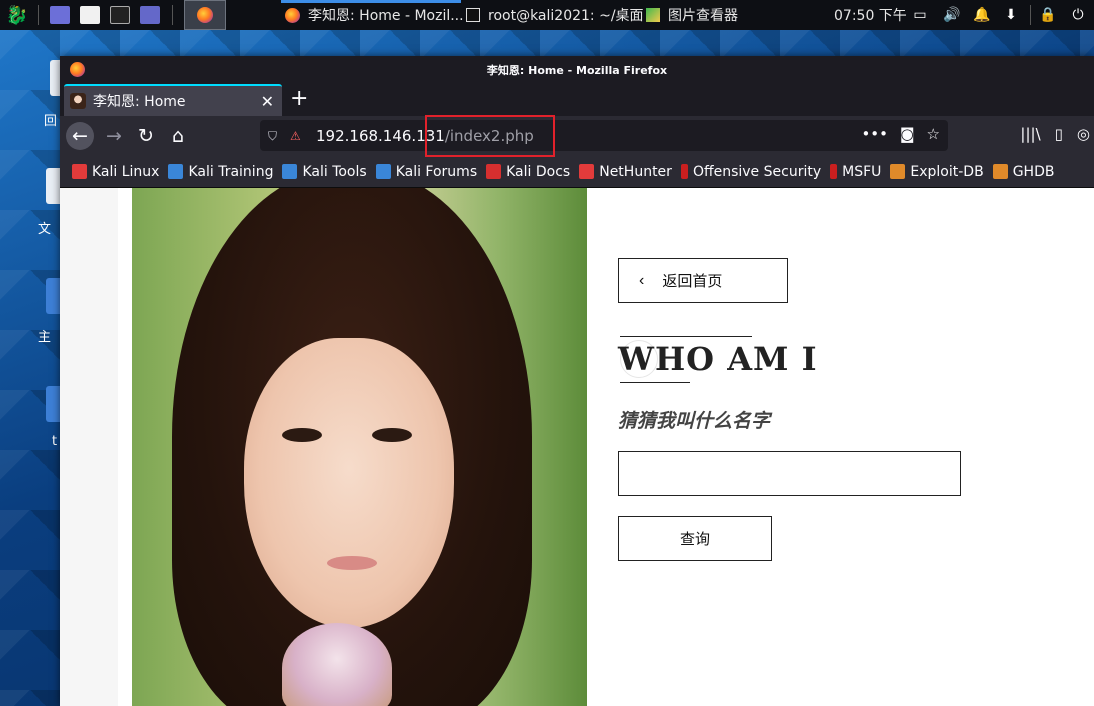 Image resolution: width=1094 pixels, height=706 pixels. I want to click on toolbar-right: |||\ ▯ ◎, so click(1055, 134).